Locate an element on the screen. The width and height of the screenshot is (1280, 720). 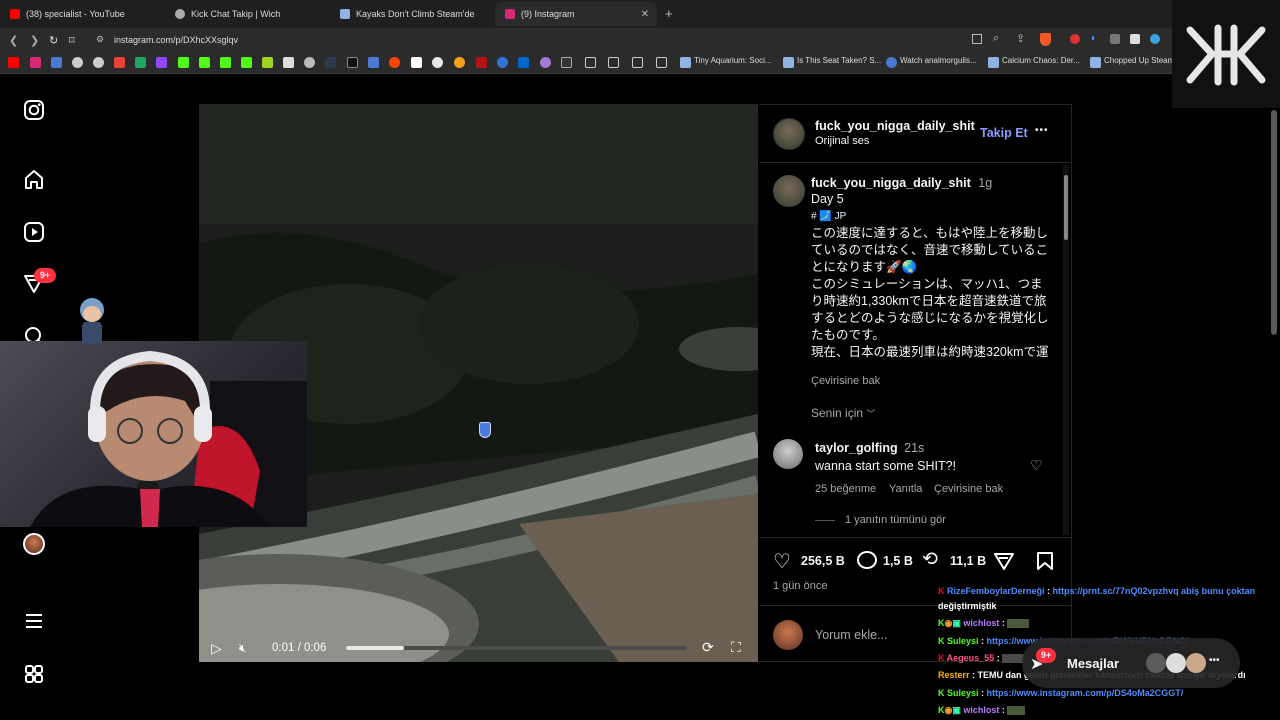
bookmark-link: Chopped Up Steam is located at coordinates (1139, 60).